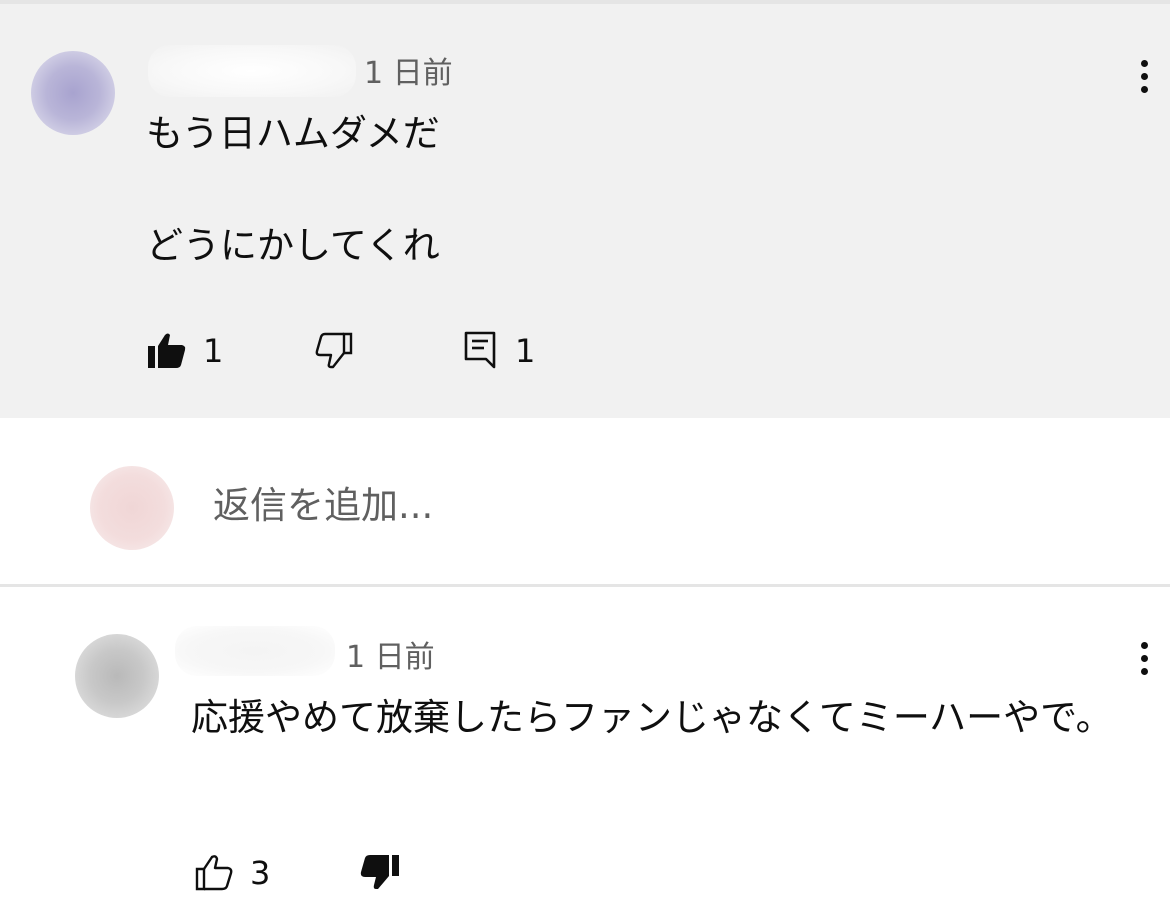 The height and width of the screenshot is (924, 1170). I want to click on user-avatar, so click(132, 508).